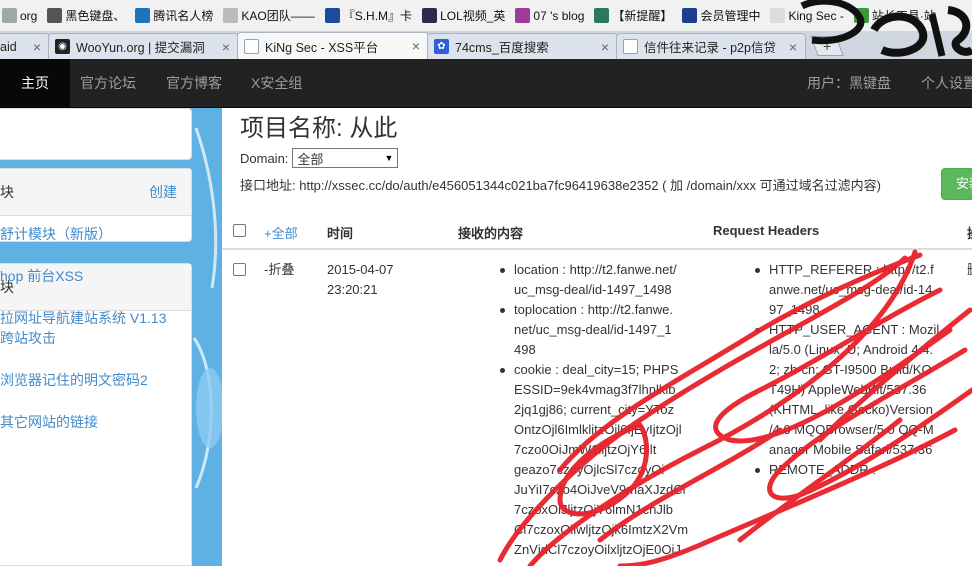 This screenshot has width=972, height=566. What do you see at coordinates (597, 549) in the screenshot?
I see `list-item-line: ZnVjdCl7czoyOilxljtzOjE0OiJ` at bounding box center [597, 549].